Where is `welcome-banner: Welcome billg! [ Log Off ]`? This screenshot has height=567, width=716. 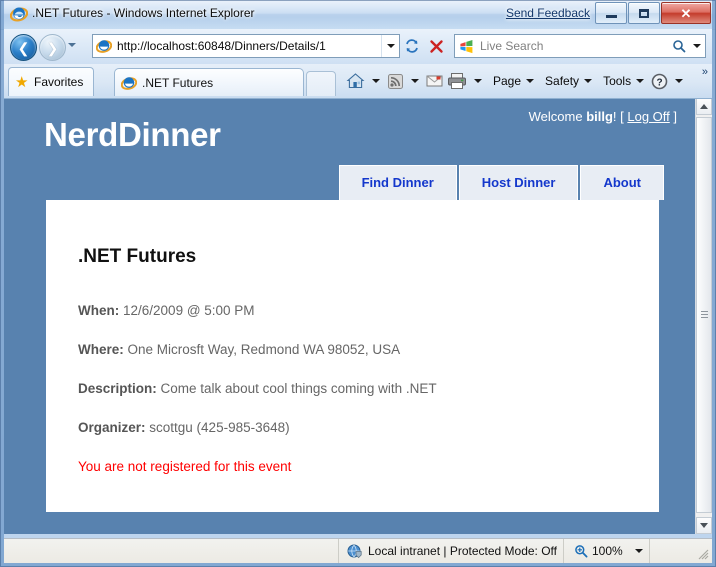
welcome-banner: Welcome billg! [ Log Off ] is located at coordinates (603, 116).